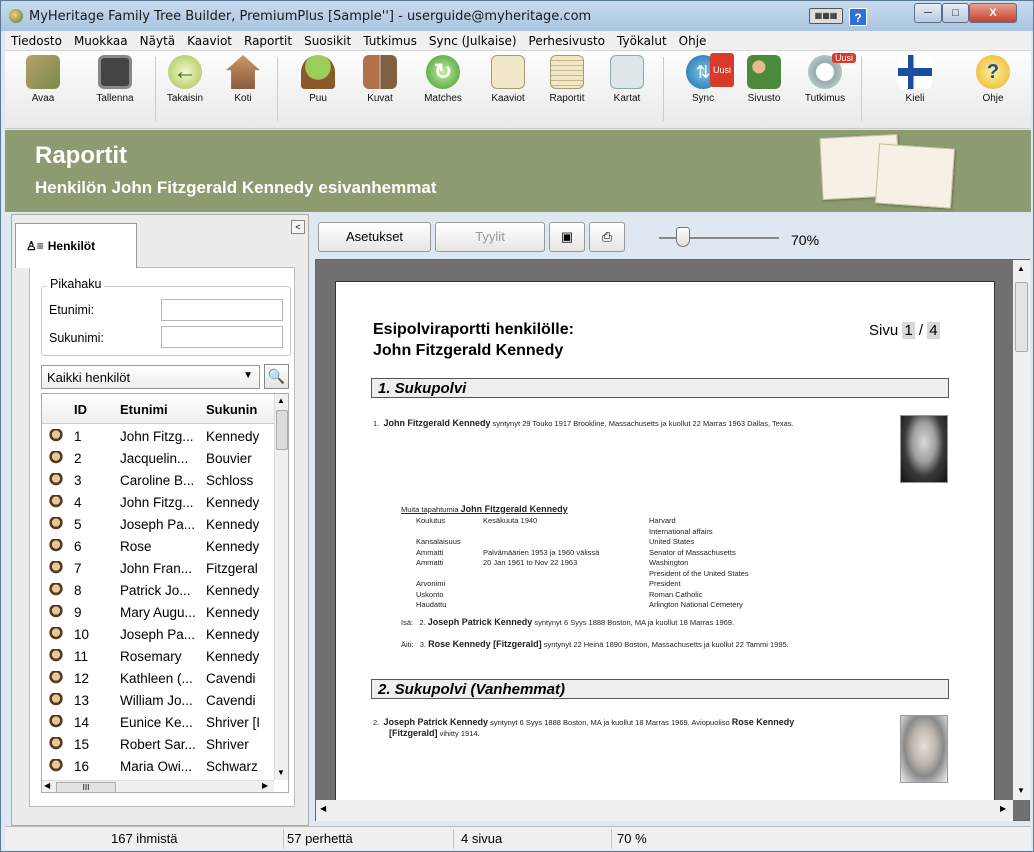  I want to click on column-id: ID, so click(80, 409).